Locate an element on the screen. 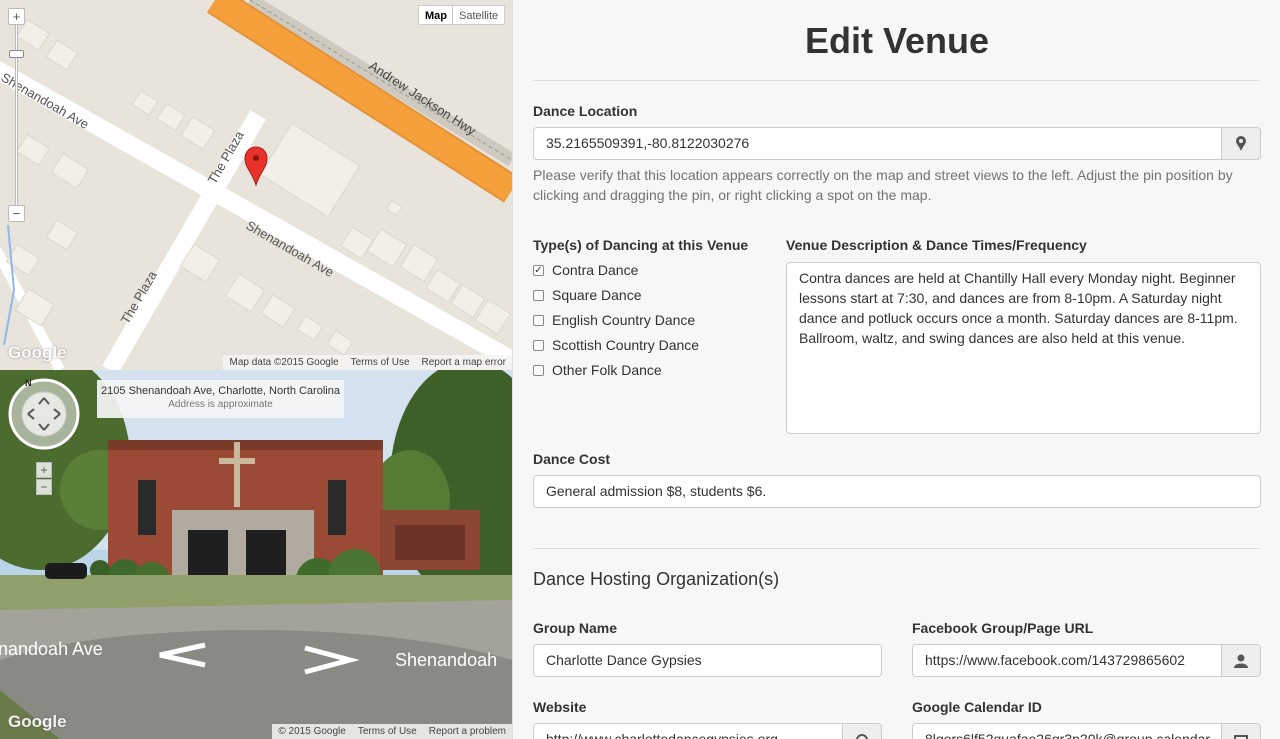  calendar-icon is located at coordinates (1241, 736).